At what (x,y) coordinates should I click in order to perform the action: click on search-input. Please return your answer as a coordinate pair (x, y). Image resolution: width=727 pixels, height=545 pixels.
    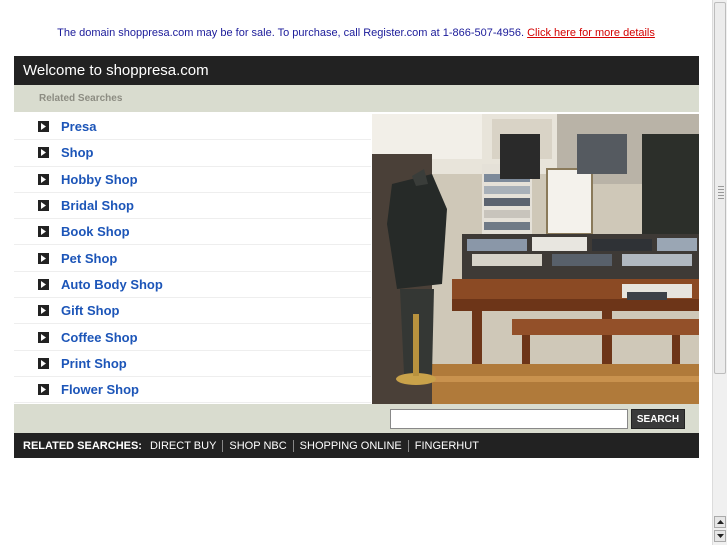
    Looking at the image, I should click on (509, 419).